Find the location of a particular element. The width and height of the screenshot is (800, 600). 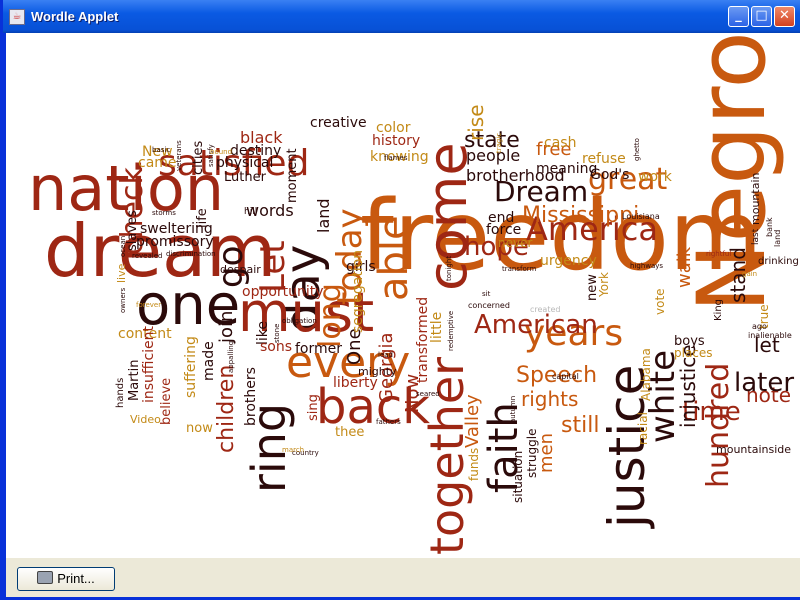

cloud-word: ocean is located at coordinates (123, 246).